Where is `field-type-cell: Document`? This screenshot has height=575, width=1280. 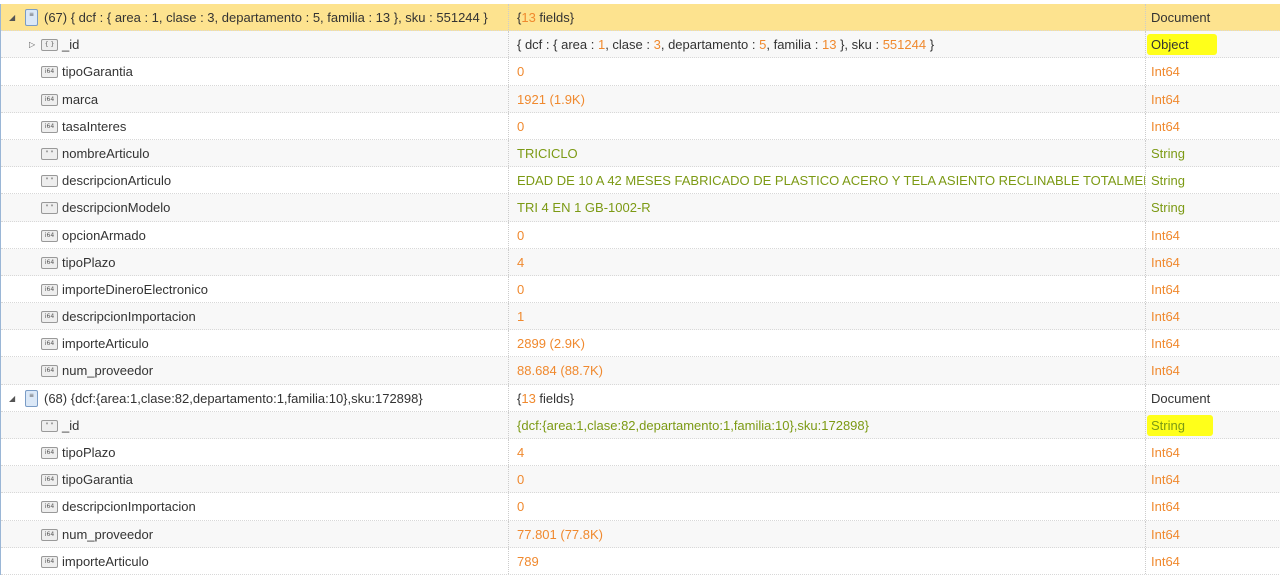
field-type-cell: Document is located at coordinates (1213, 17).